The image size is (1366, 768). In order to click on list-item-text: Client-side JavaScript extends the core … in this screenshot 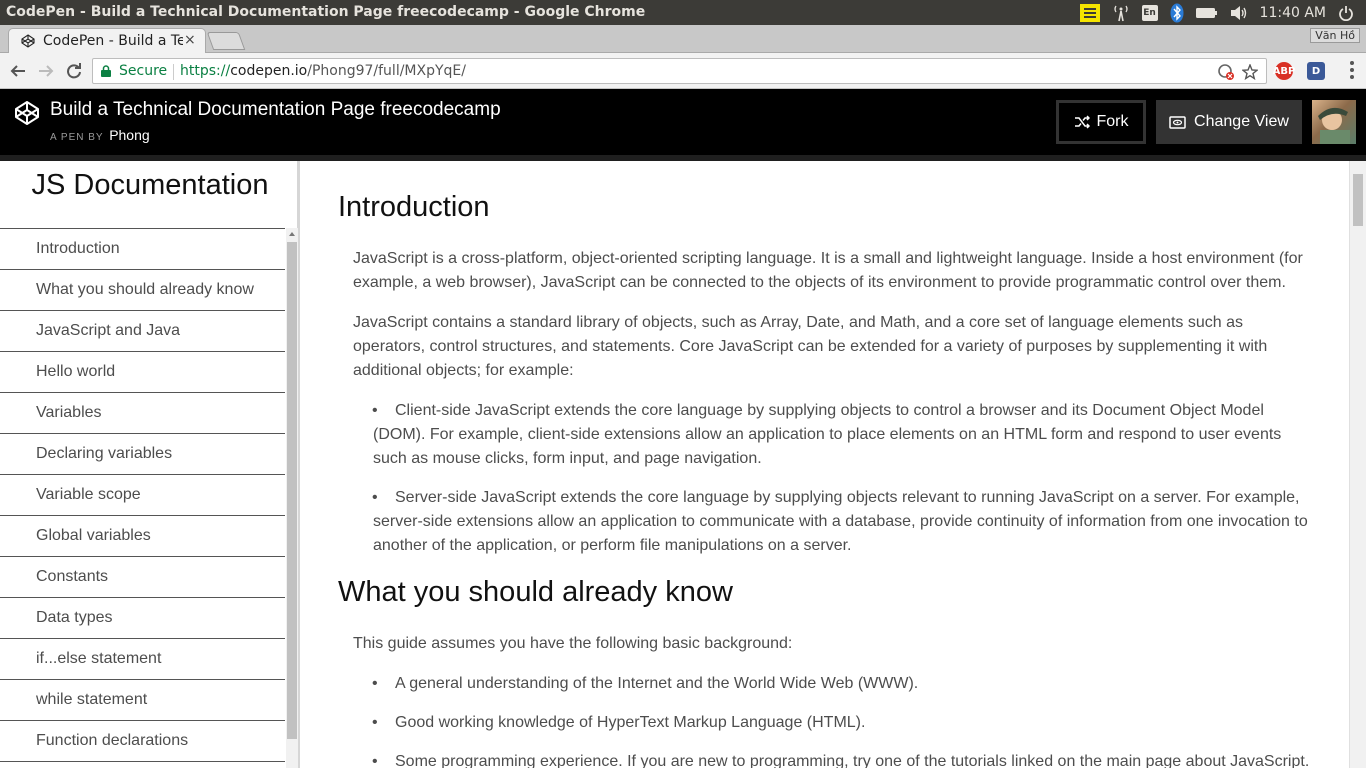, I will do `click(827, 434)`.